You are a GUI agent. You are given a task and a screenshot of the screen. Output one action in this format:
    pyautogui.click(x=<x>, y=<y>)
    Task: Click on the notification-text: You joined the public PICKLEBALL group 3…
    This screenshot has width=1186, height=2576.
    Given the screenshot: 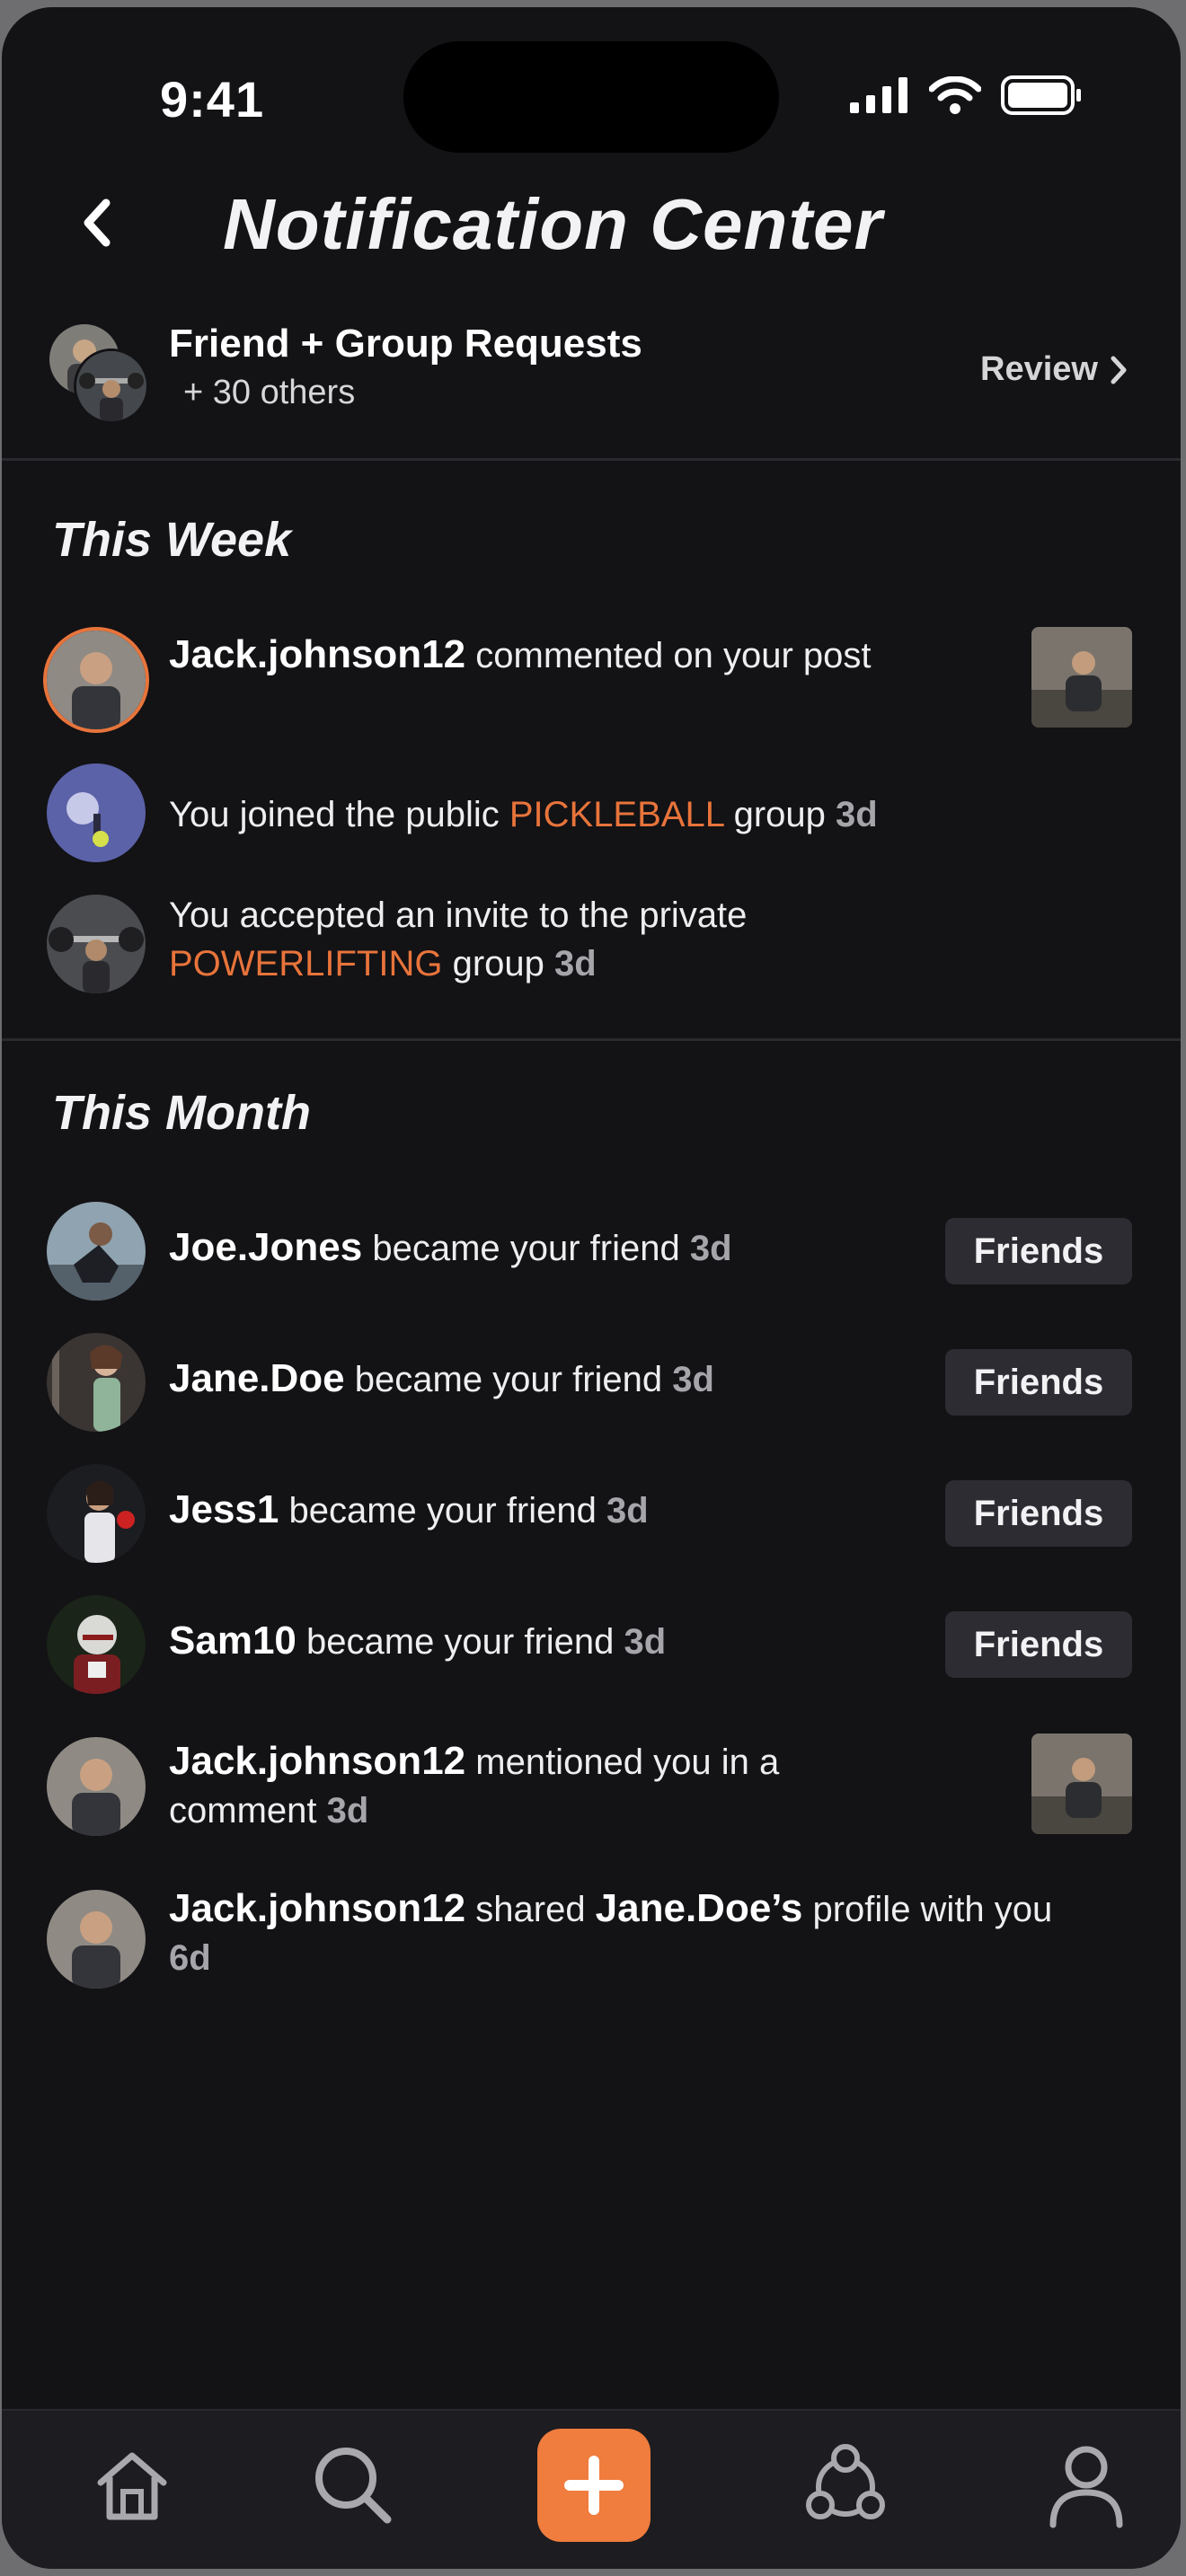 What is the action you would take?
    pyautogui.click(x=523, y=814)
    